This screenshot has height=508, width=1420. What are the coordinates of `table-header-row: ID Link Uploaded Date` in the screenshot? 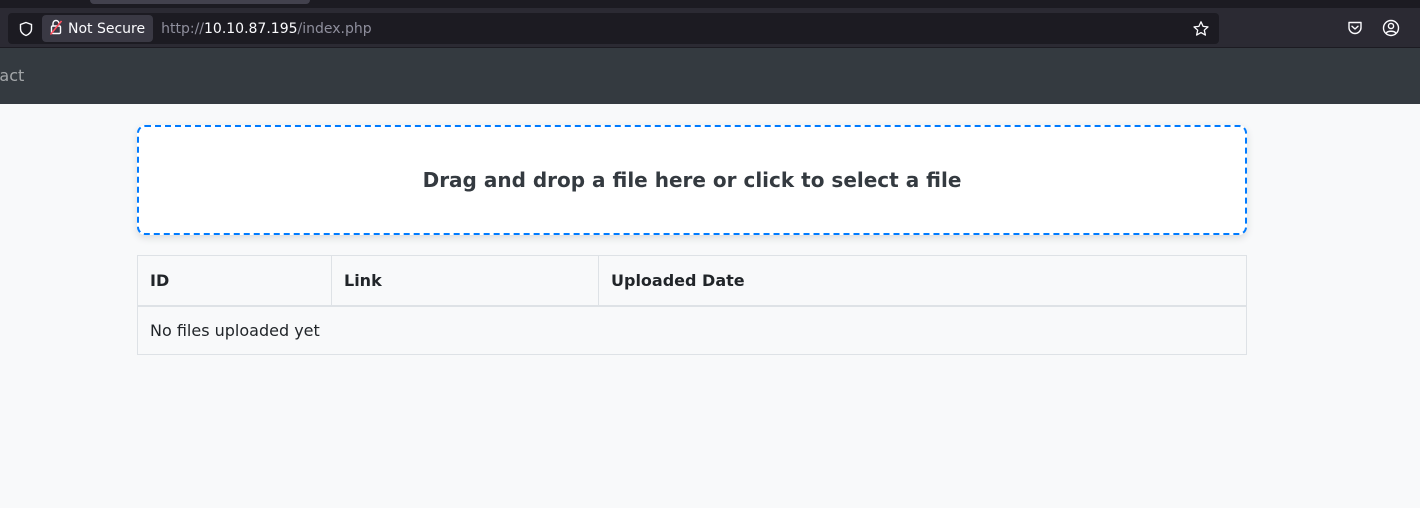 It's located at (692, 281).